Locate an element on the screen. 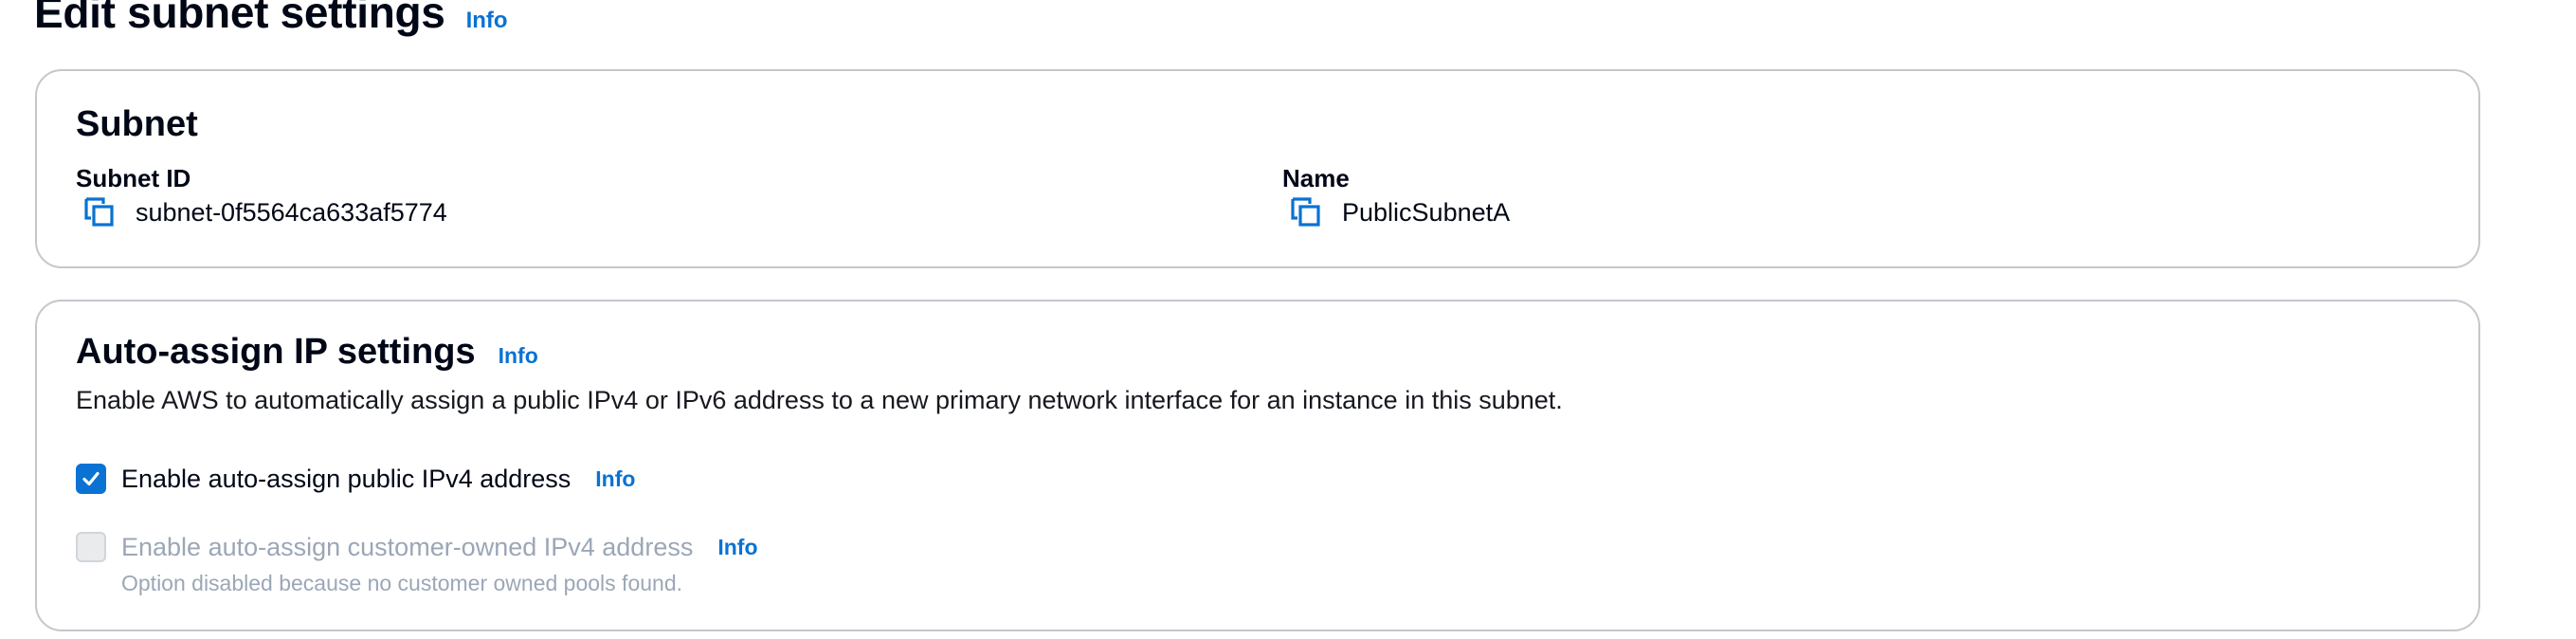 The width and height of the screenshot is (2576, 639). checkmark-icon is located at coordinates (91, 478).